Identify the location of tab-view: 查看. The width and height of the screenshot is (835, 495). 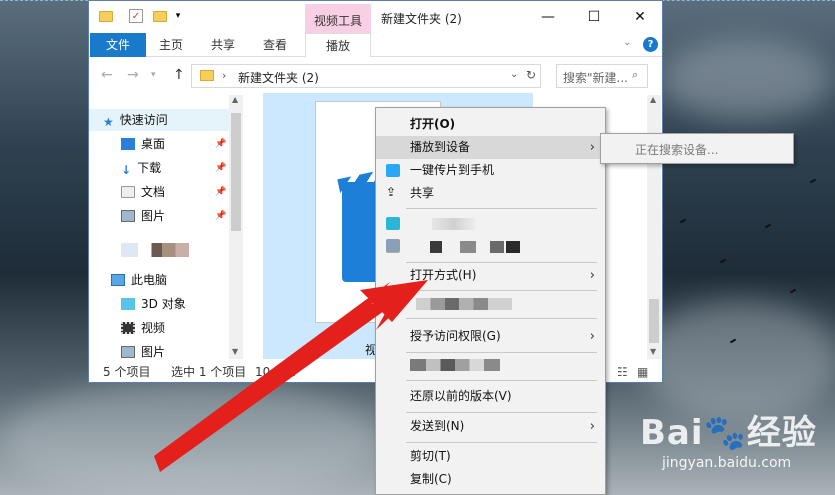
(275, 45).